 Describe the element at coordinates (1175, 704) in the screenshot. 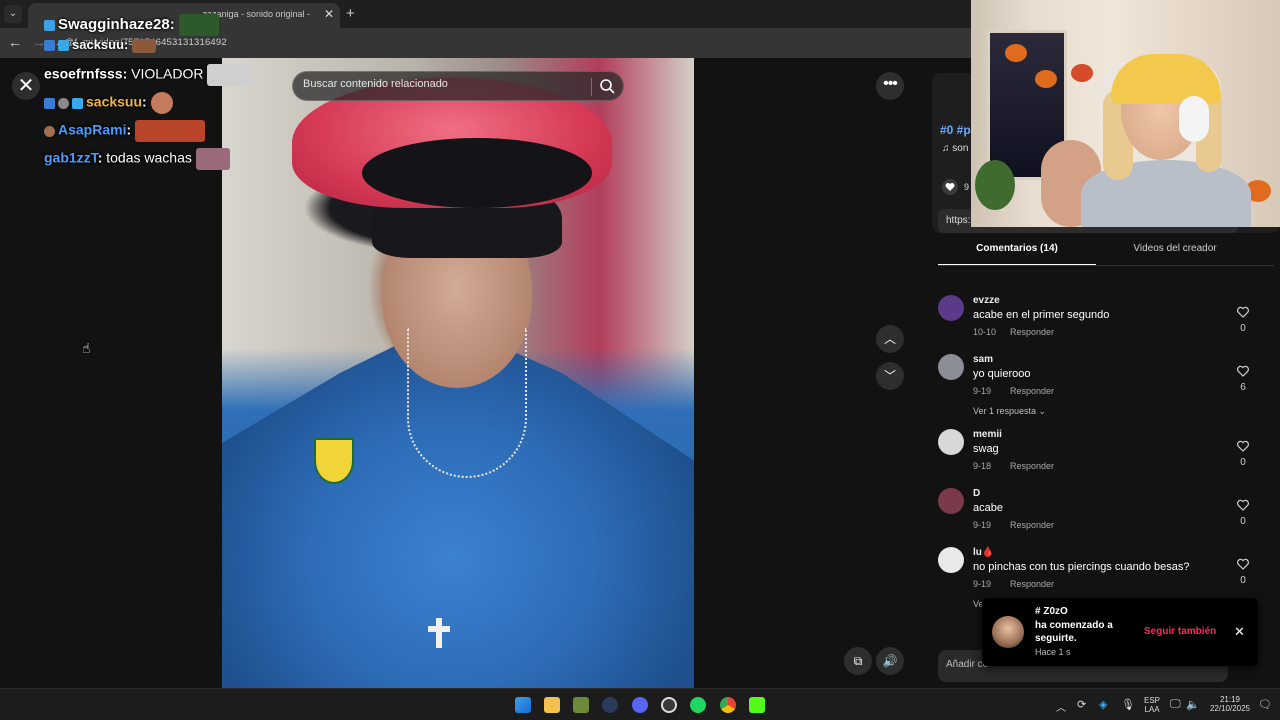

I see `network-icon: 🖵` at that location.